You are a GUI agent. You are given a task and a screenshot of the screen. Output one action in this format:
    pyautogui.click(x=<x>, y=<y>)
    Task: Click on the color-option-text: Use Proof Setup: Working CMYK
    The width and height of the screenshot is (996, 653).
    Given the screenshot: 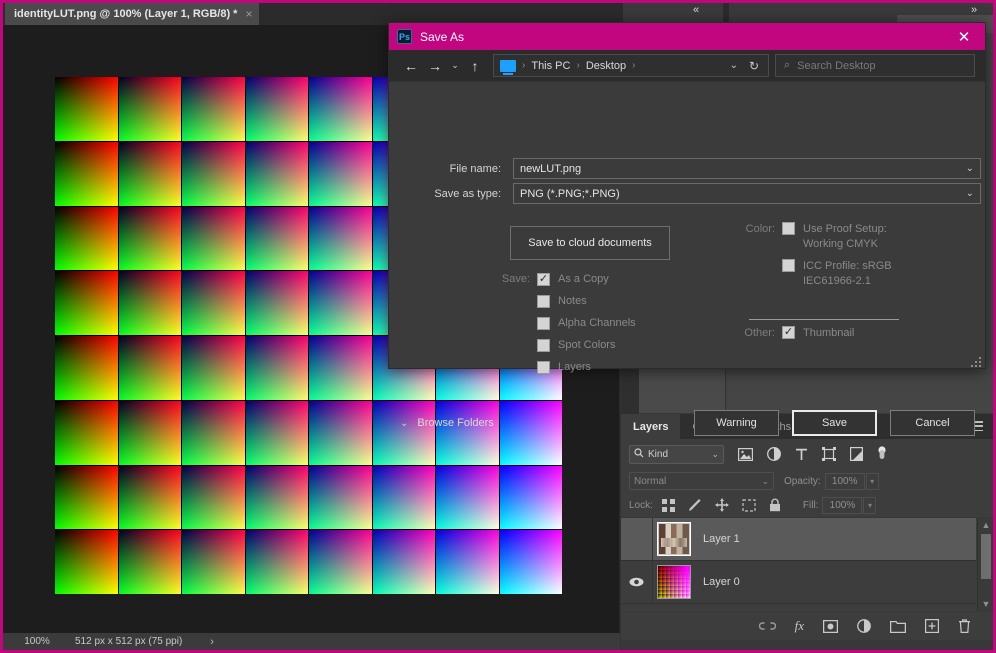 What is the action you would take?
    pyautogui.click(x=845, y=237)
    